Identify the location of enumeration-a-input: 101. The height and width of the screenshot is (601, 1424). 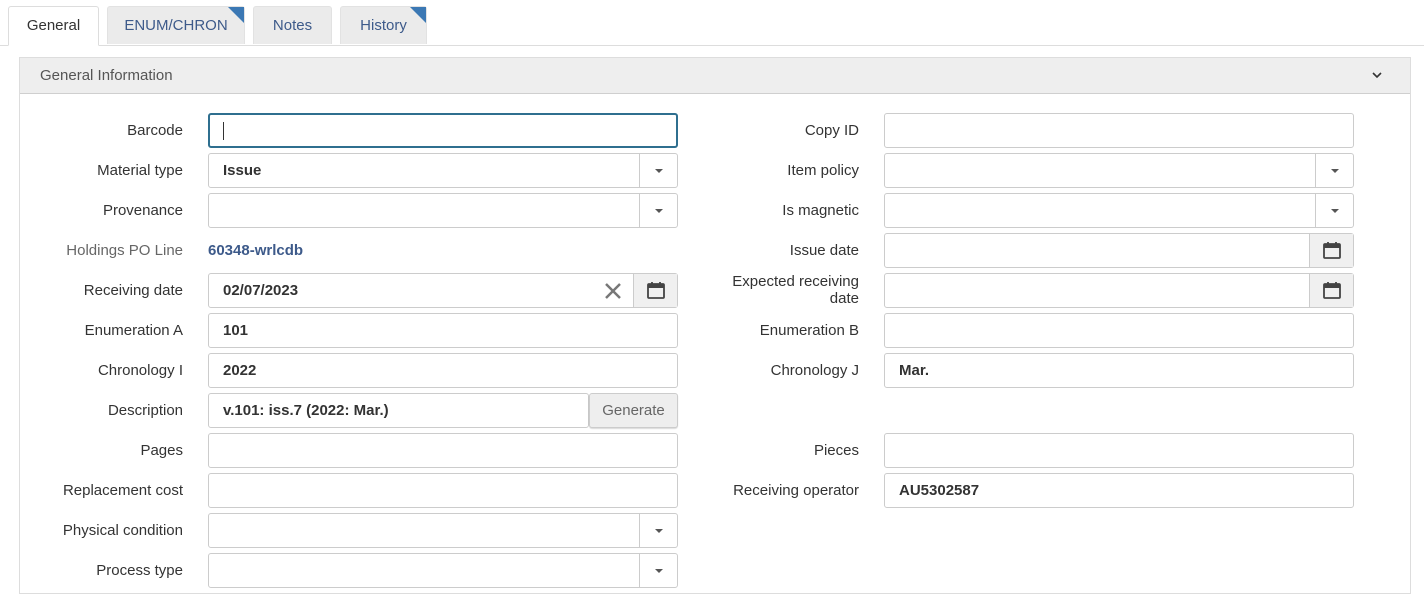
(443, 330).